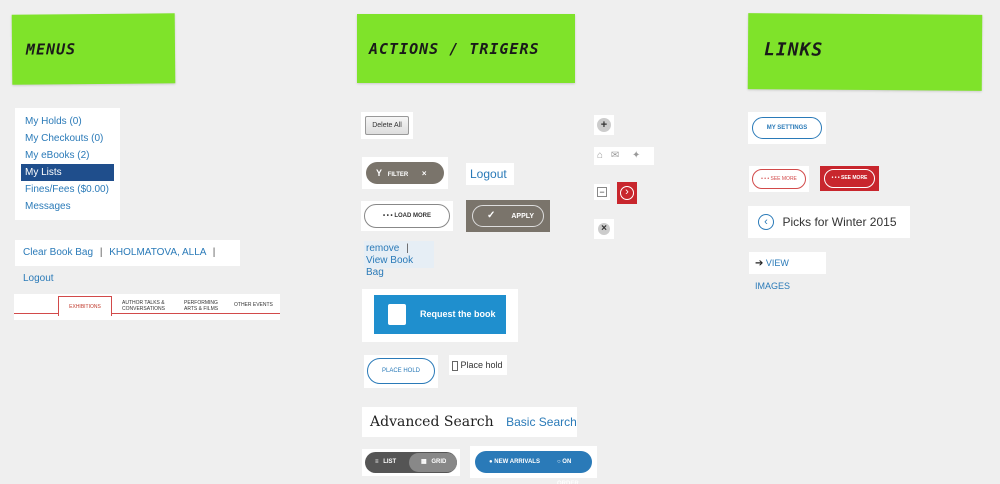 The image size is (1000, 484). What do you see at coordinates (458, 314) in the screenshot?
I see `request-book-label: Request the book` at bounding box center [458, 314].